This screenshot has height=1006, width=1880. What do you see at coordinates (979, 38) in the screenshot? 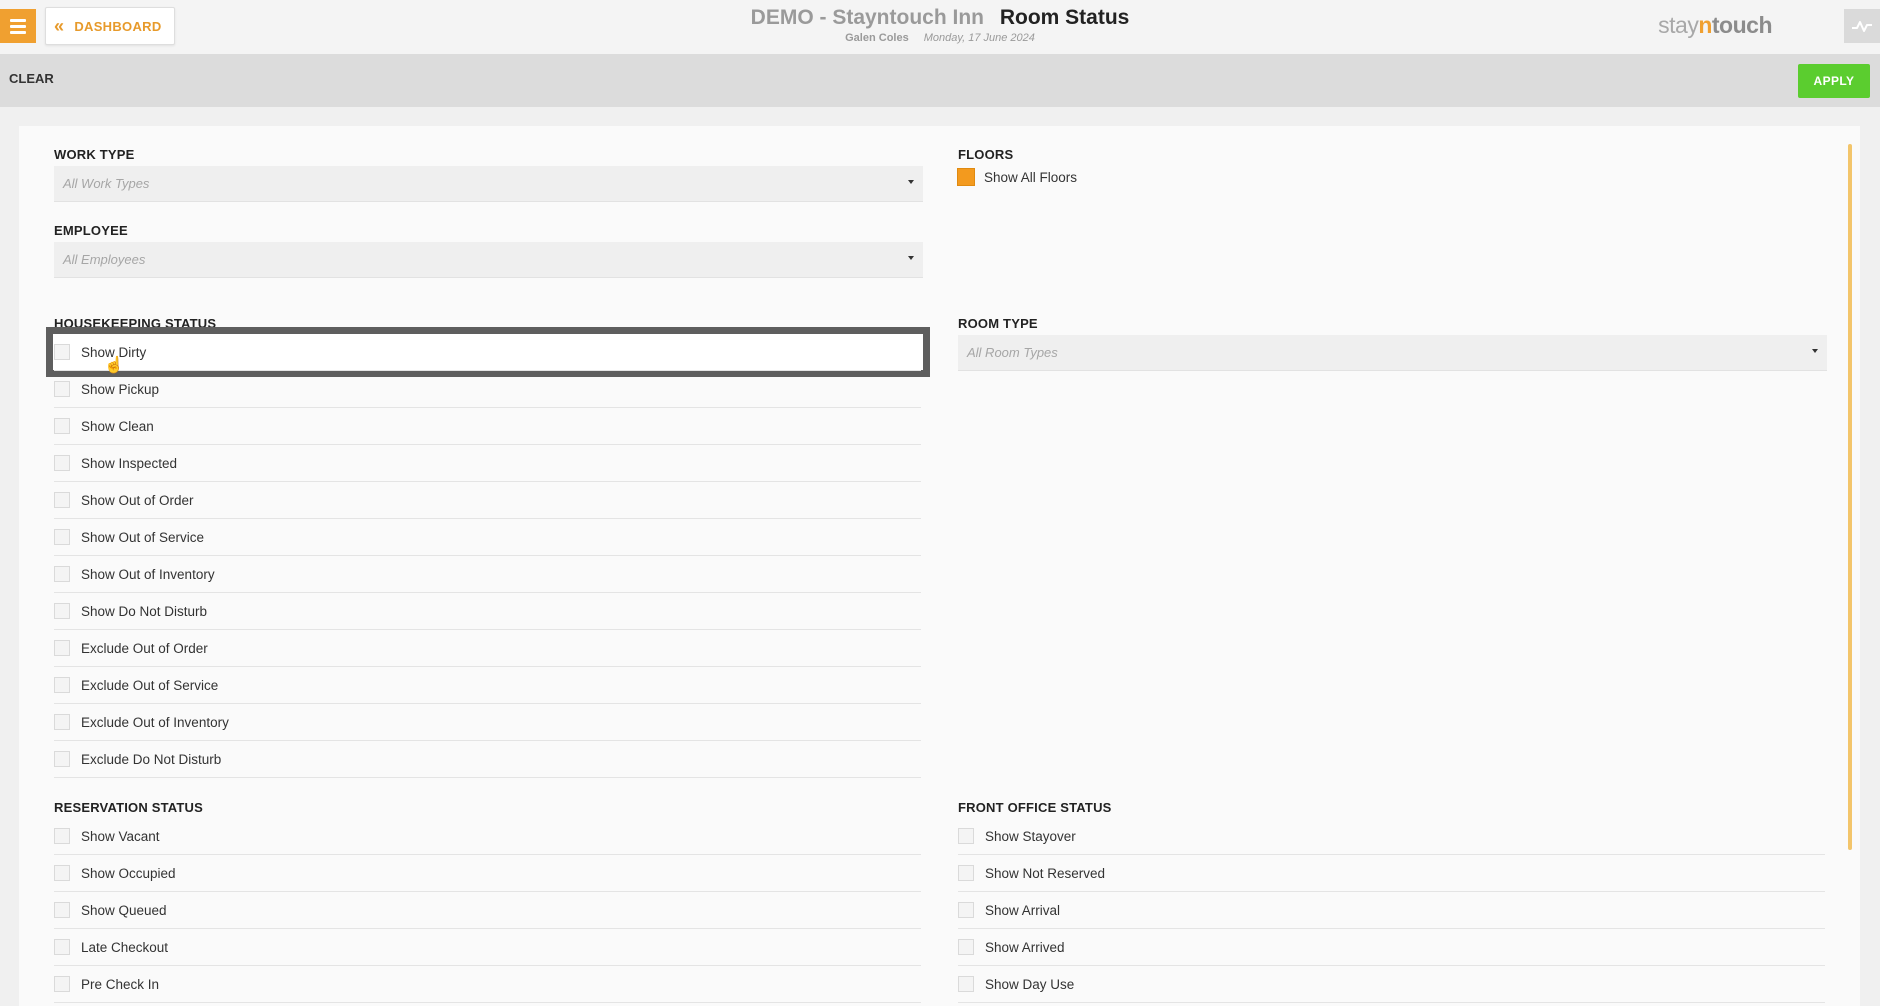
I see `business-date: Monday, 17 June 2024` at bounding box center [979, 38].